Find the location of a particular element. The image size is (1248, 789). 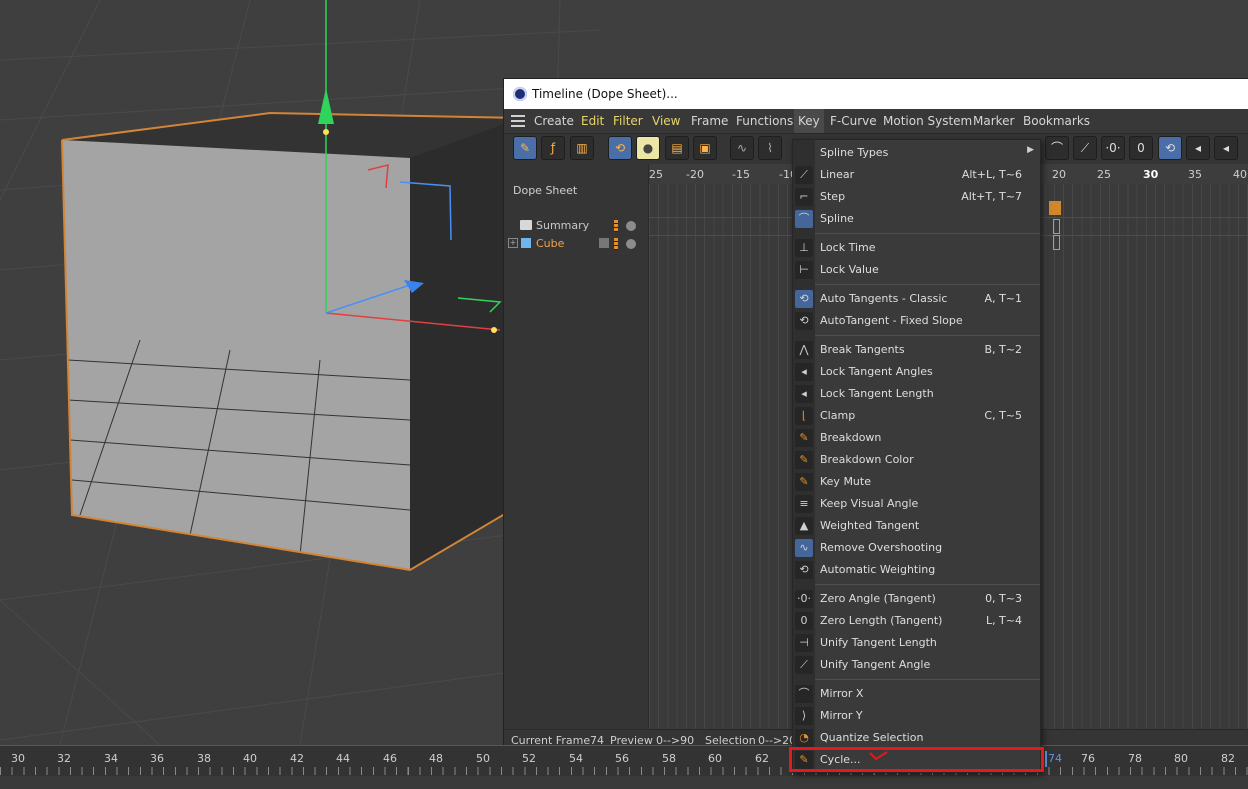

link-view-button: ● is located at coordinates (648, 148).